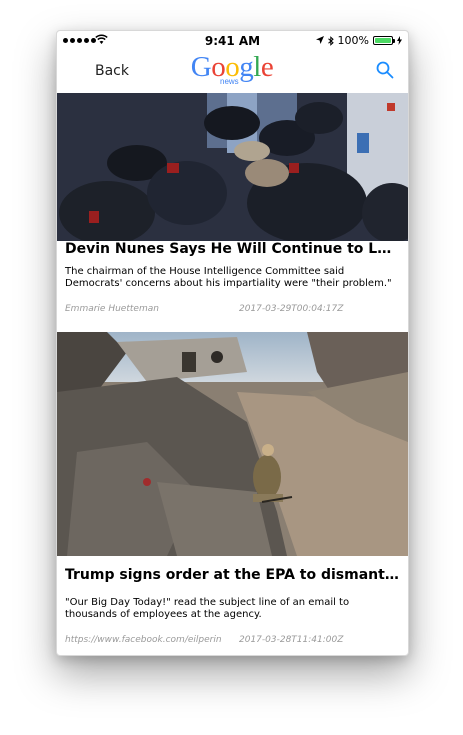 This screenshot has height=735, width=463. I want to click on logo-subtitle: news, so click(229, 81).